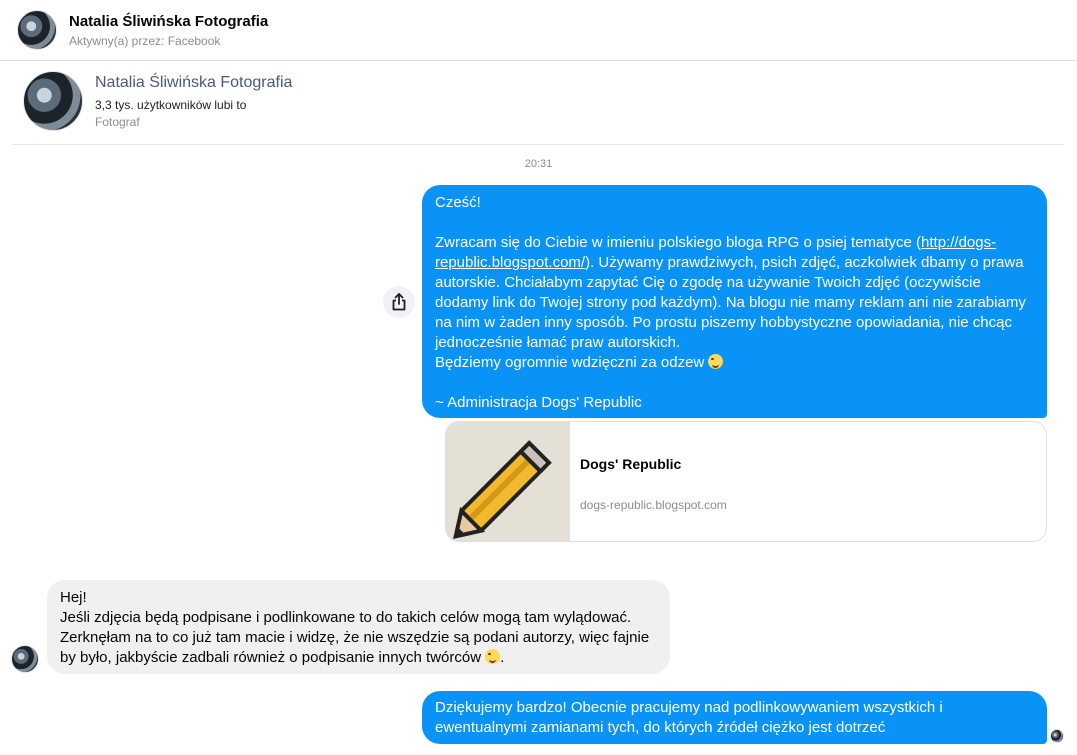  Describe the element at coordinates (117, 122) in the screenshot. I see `profile-category: Fotograf` at that location.